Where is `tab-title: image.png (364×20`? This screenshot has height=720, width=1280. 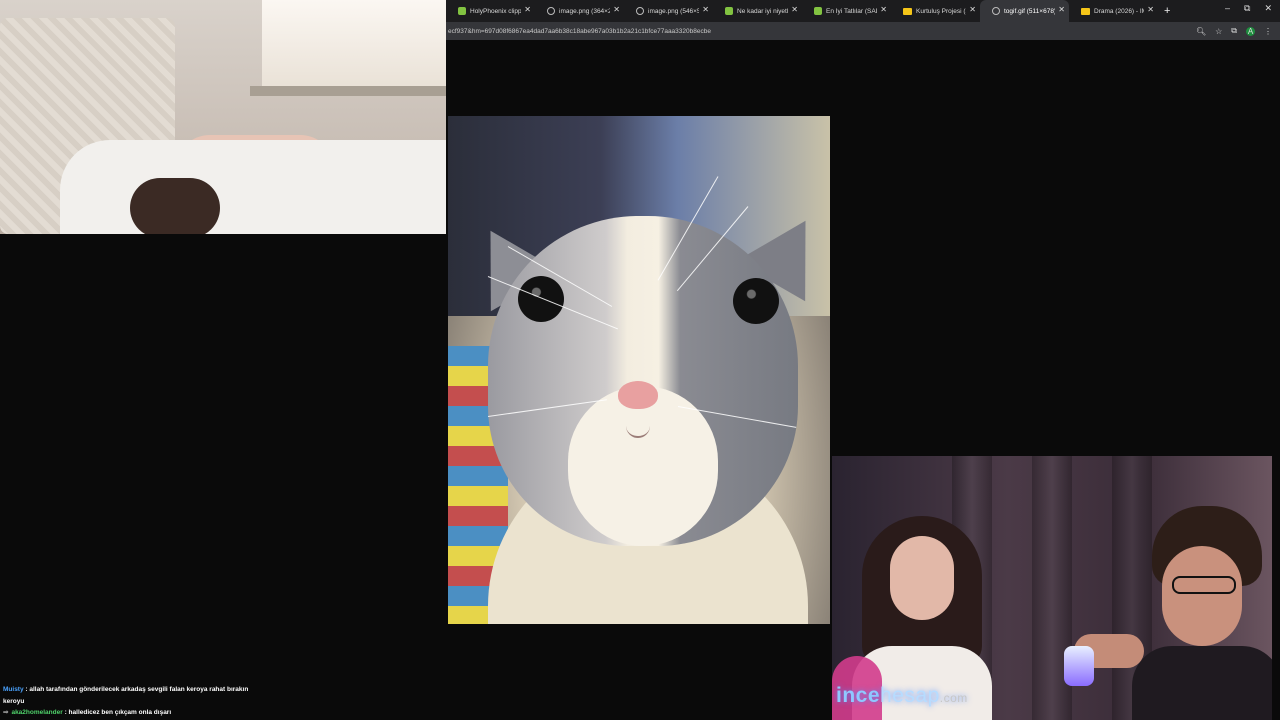 tab-title: image.png (364×20 is located at coordinates (584, 11).